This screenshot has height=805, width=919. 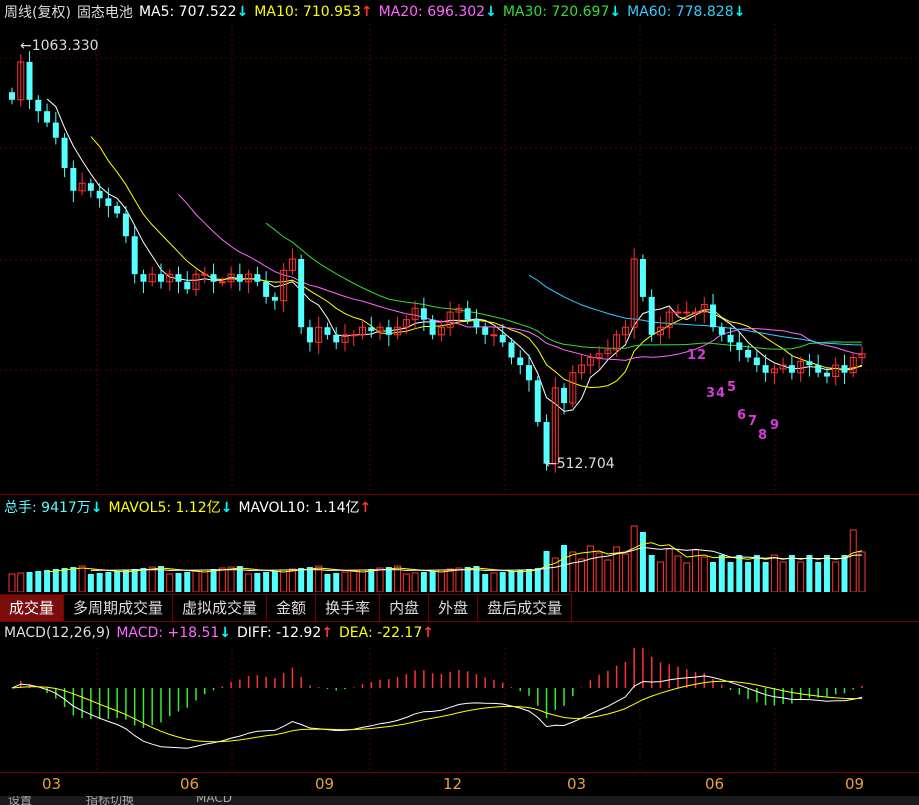 I want to click on tab-0: 成交量, so click(x=32, y=608).